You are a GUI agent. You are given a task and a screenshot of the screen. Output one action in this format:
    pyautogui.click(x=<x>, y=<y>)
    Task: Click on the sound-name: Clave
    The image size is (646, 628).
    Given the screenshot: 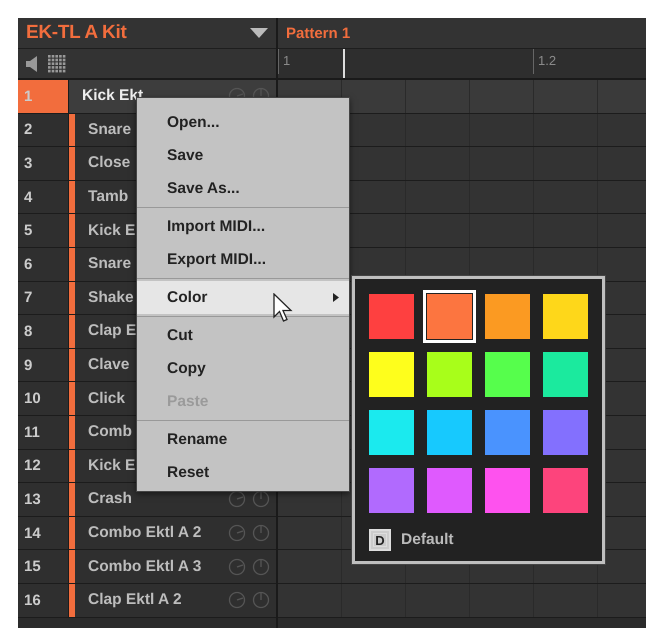 What is the action you would take?
    pyautogui.click(x=108, y=365)
    